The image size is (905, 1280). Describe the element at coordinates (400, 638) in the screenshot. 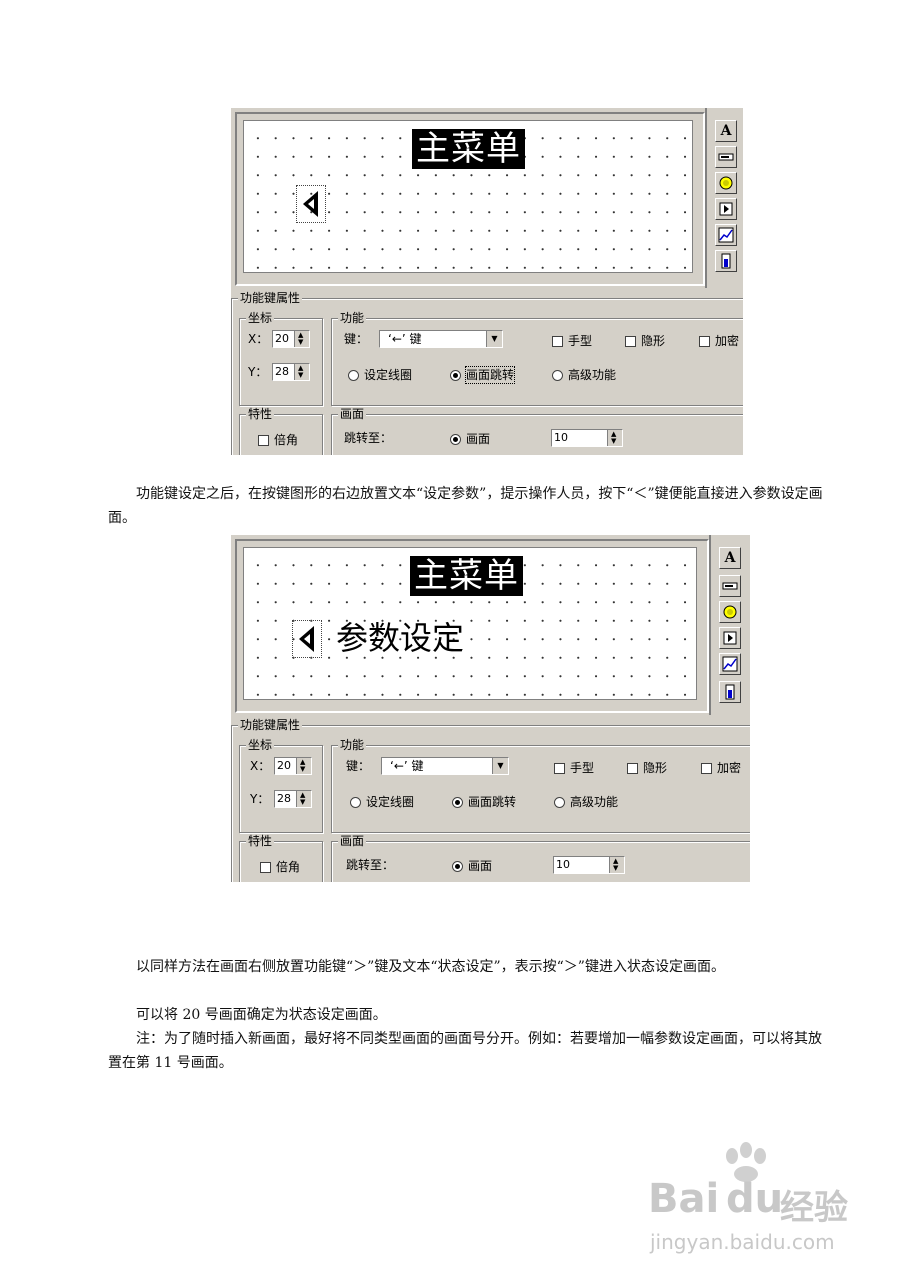

I see `parameter-setting-text: 参数设定` at that location.